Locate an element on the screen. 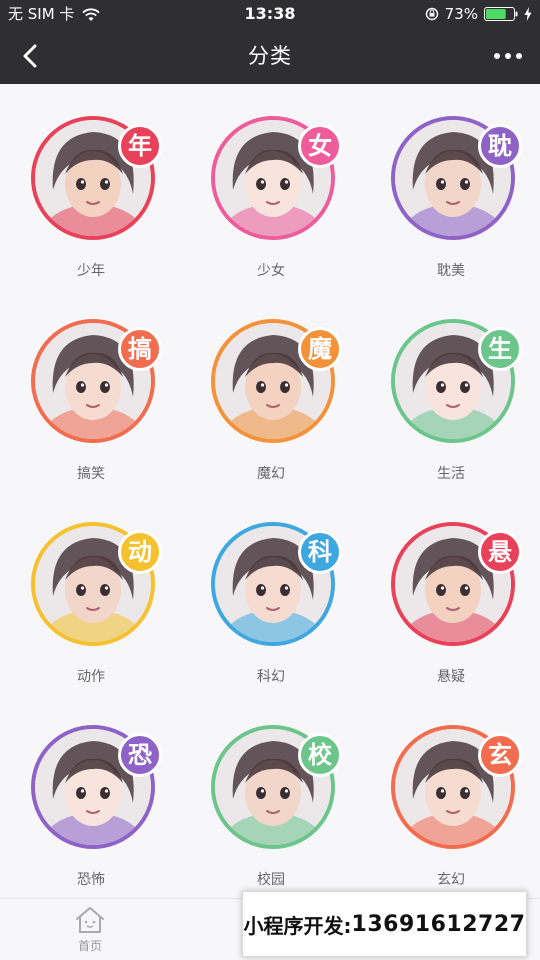  category-label: 魔幻 is located at coordinates (271, 474).